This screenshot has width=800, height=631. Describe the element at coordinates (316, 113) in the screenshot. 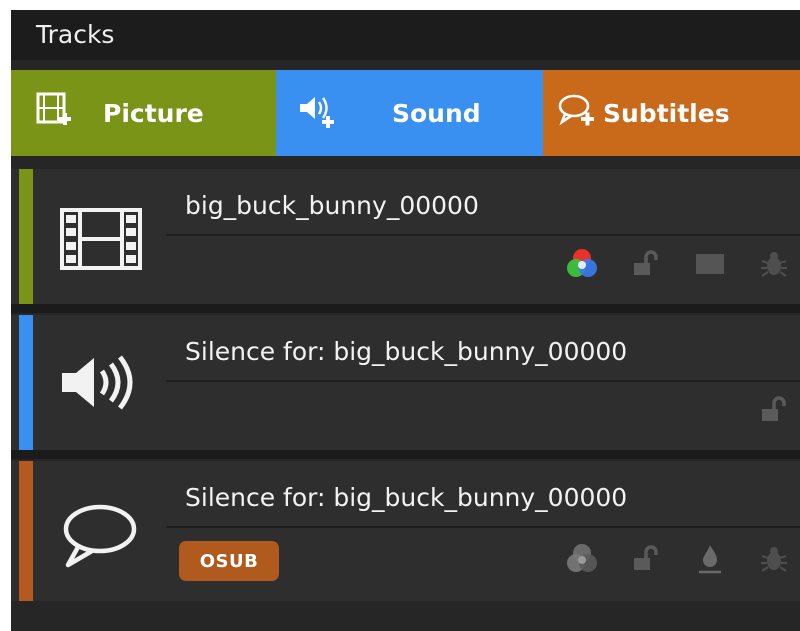

I see `speaker-add-icon` at that location.